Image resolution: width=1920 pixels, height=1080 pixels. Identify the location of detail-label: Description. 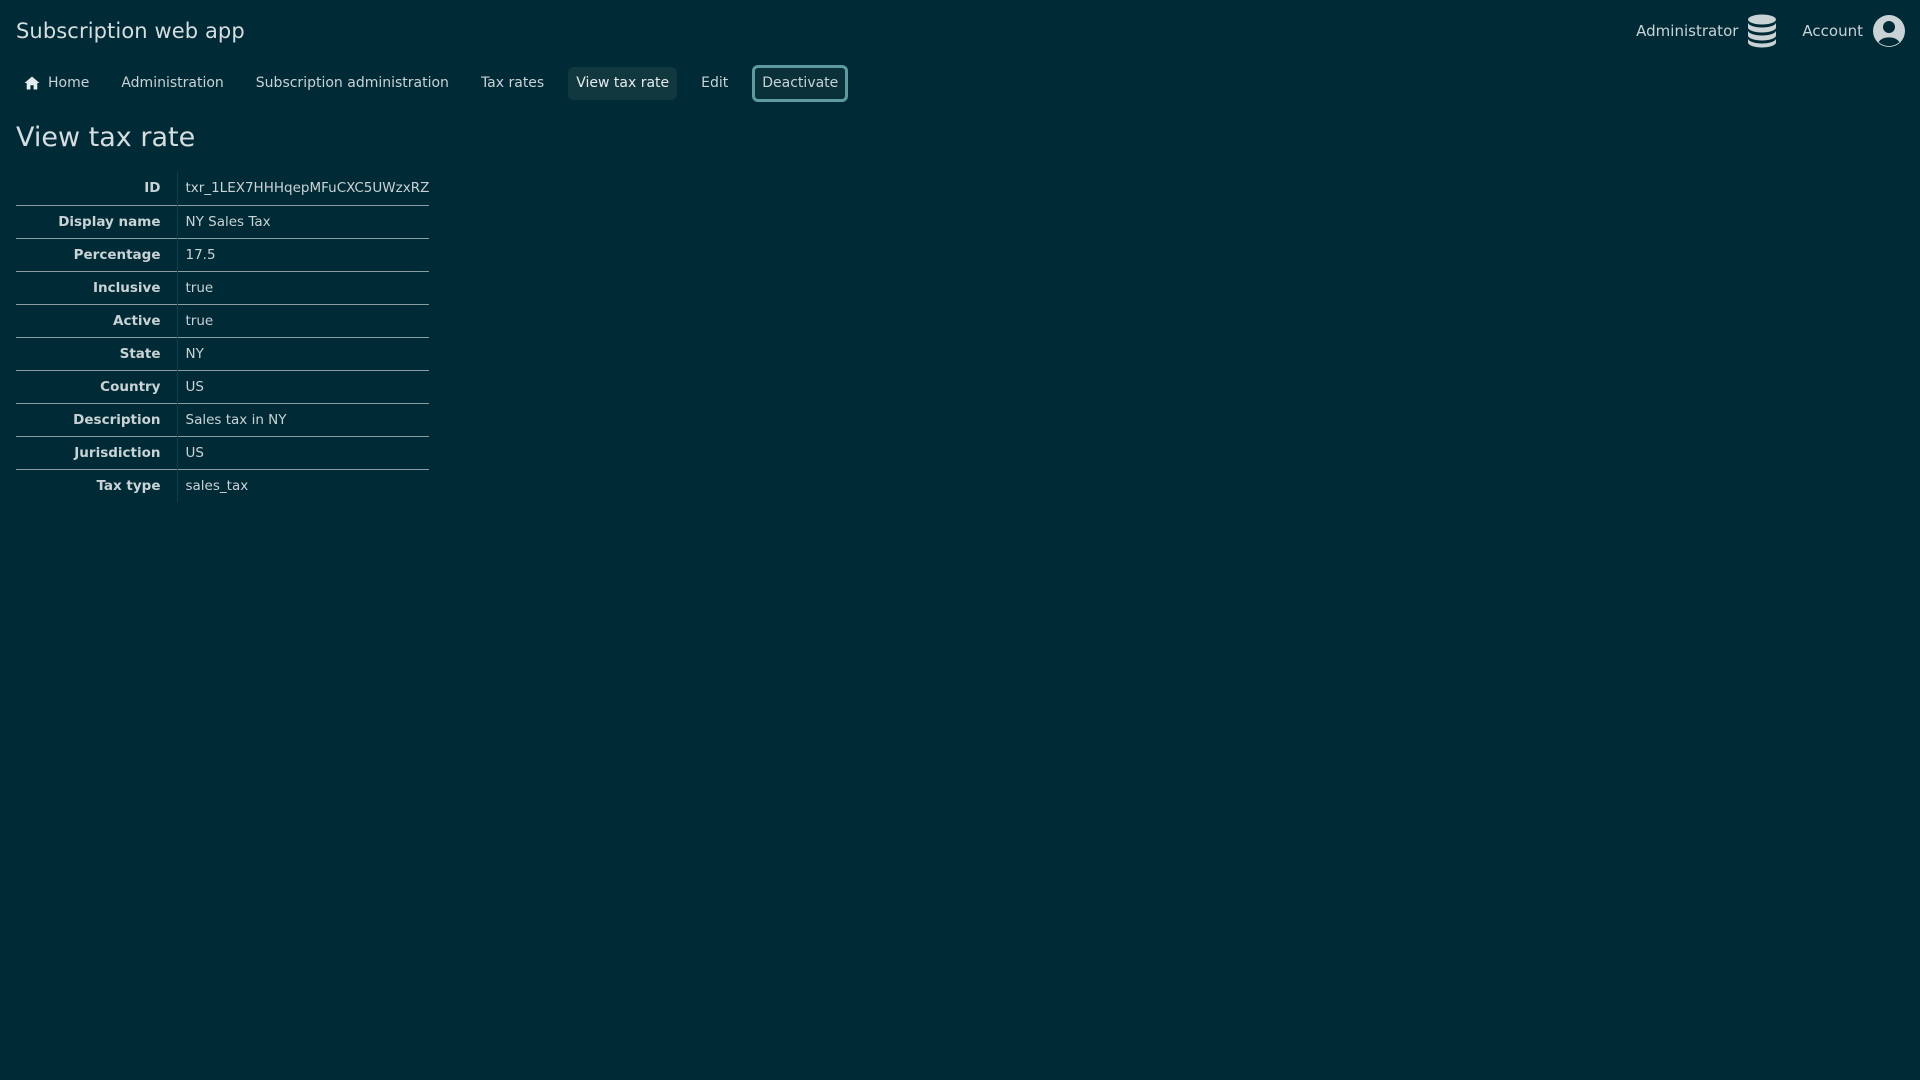
(96, 419).